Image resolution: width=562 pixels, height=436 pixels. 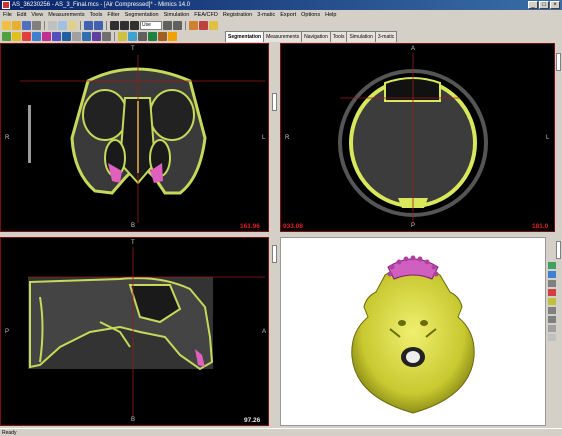 What do you see at coordinates (106, 36) in the screenshot?
I see `crop-mask-icon` at bounding box center [106, 36].